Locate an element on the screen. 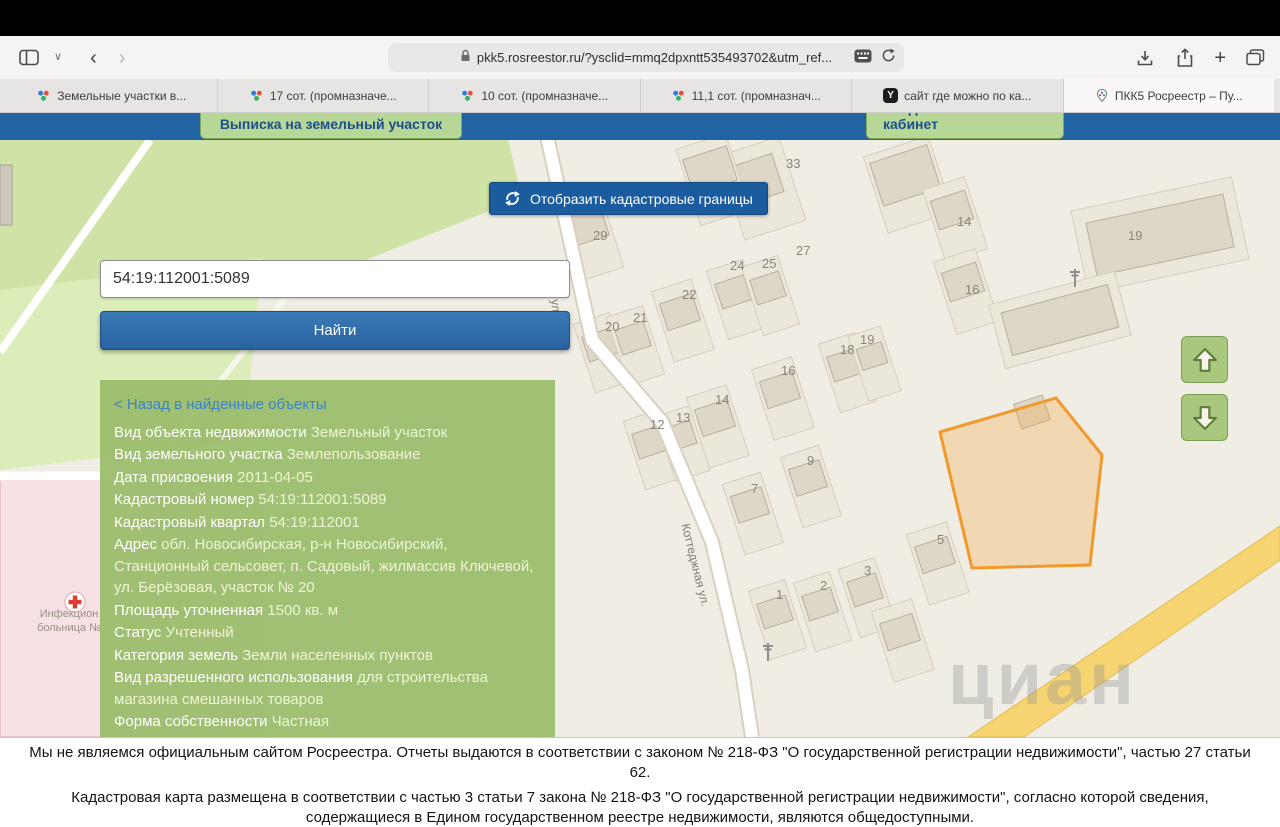  yandex-favicon: Y is located at coordinates (891, 95).